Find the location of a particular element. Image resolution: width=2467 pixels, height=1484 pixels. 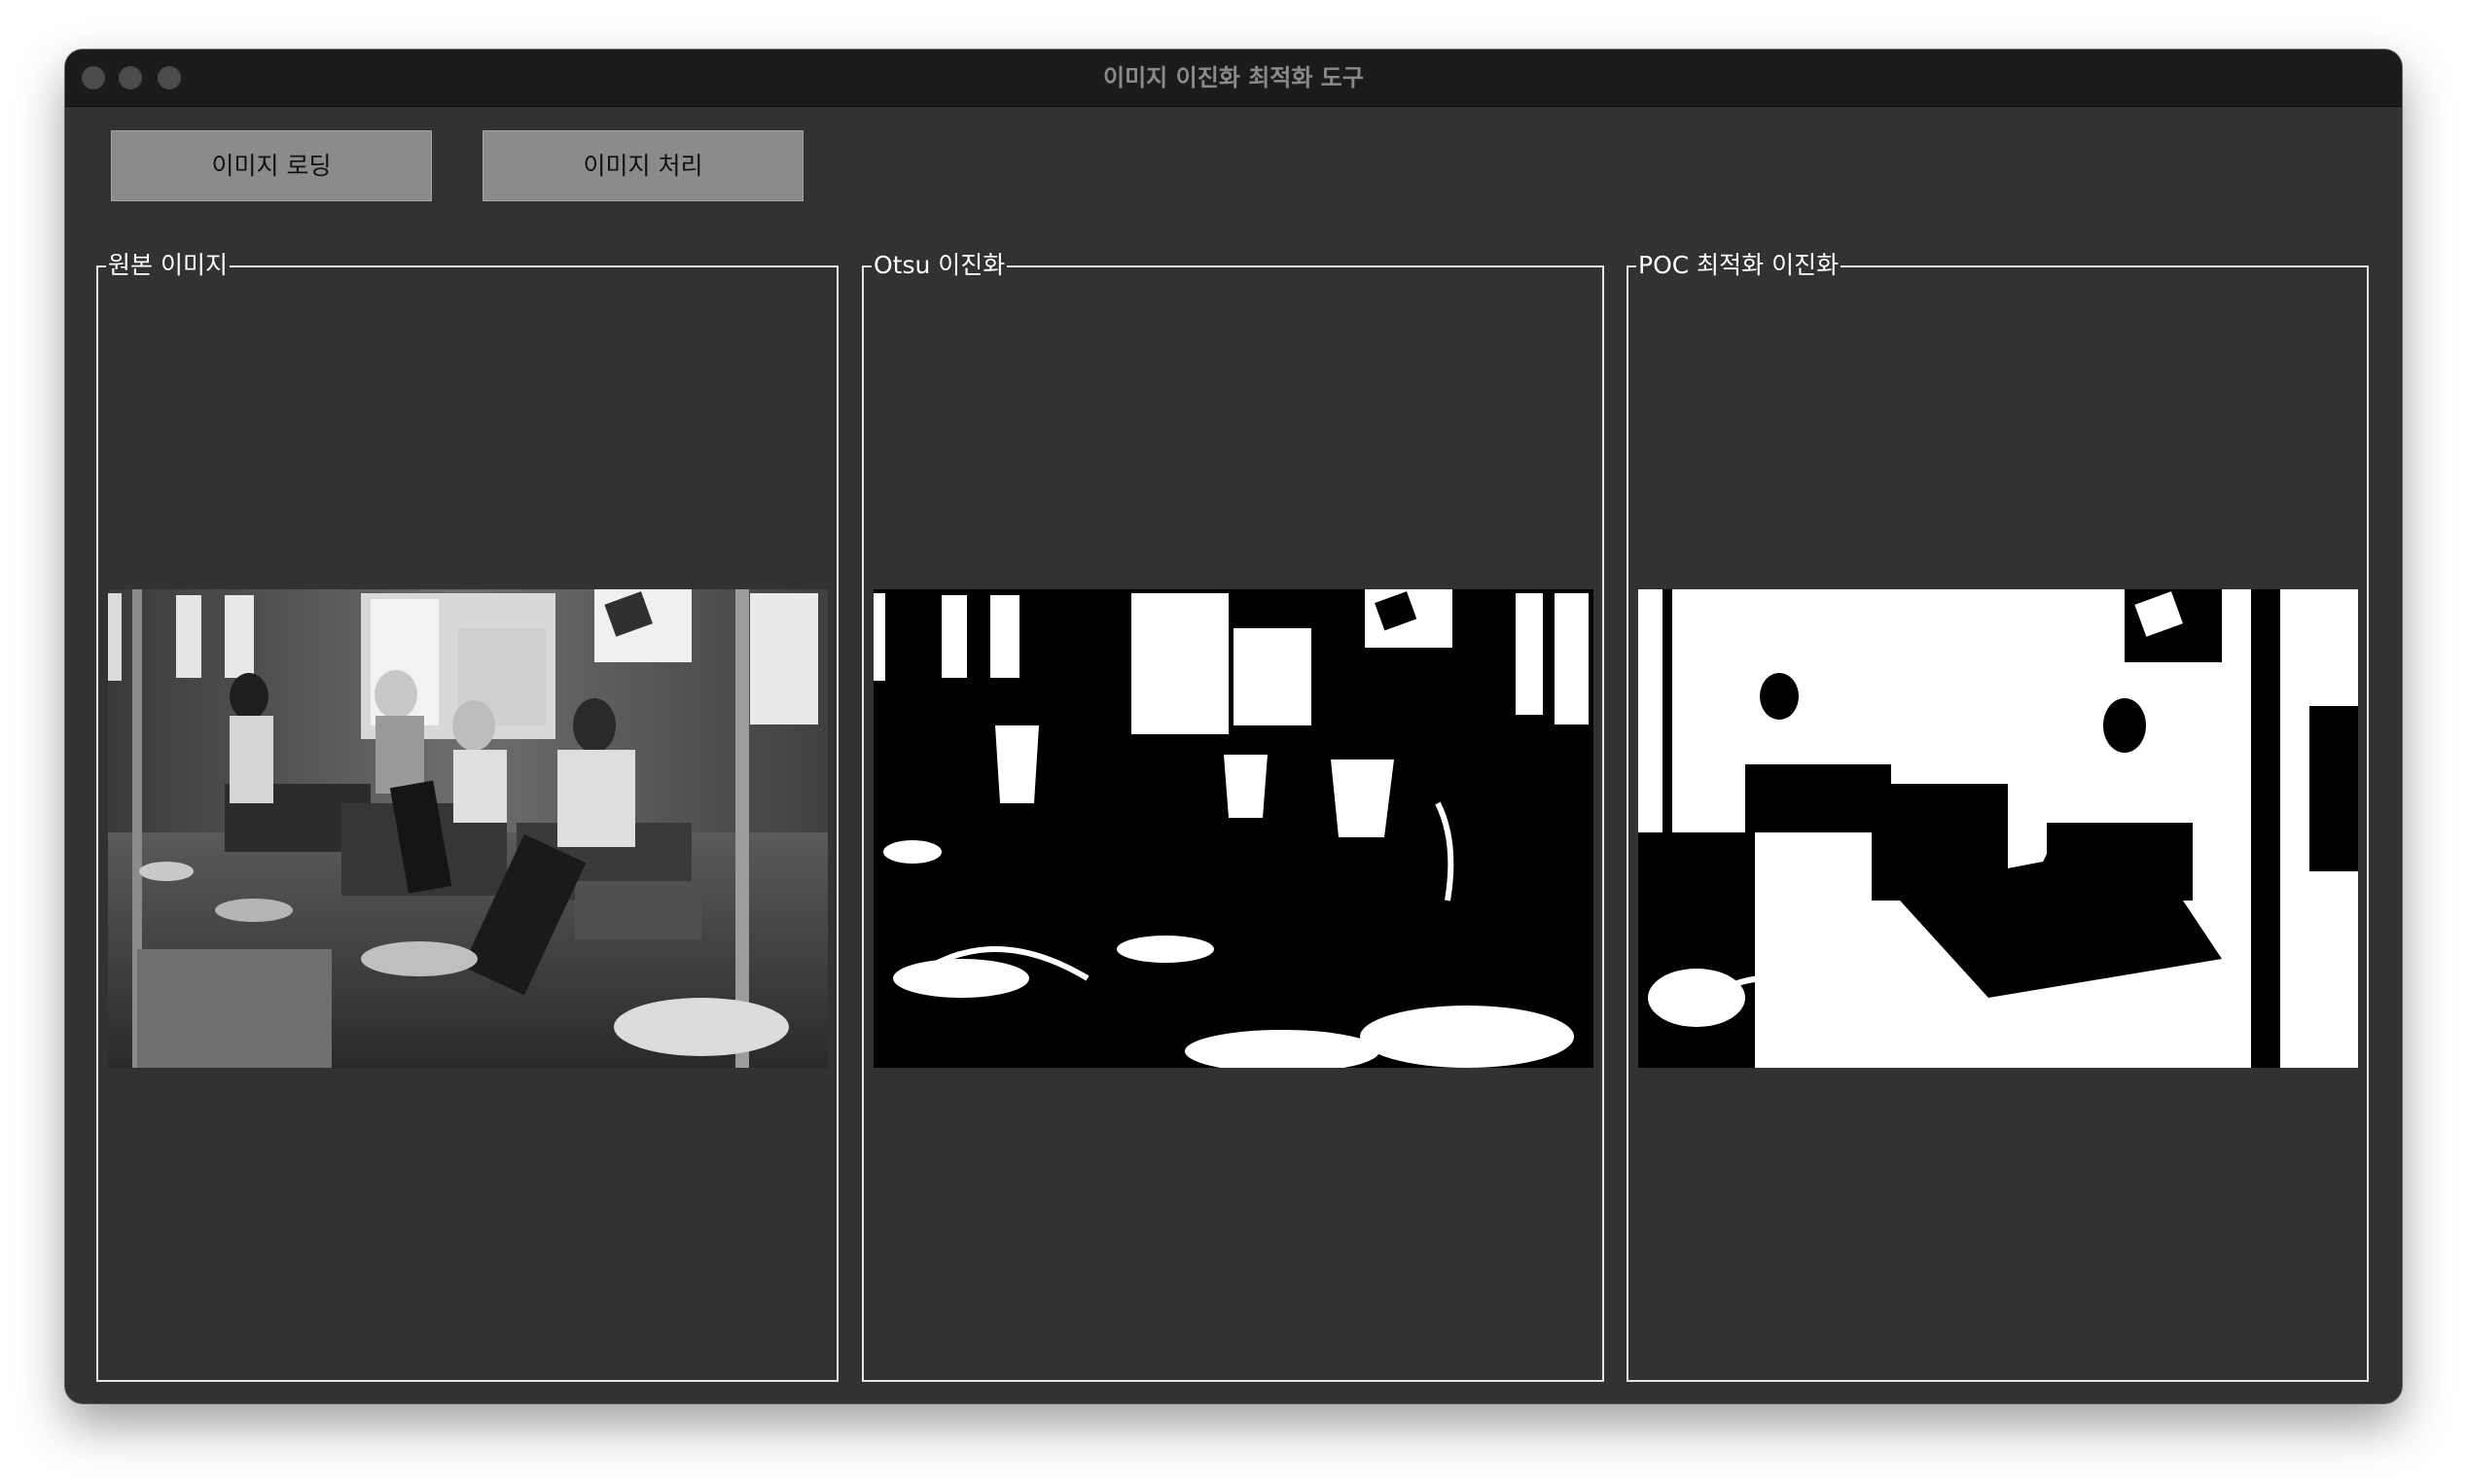

original-image-view is located at coordinates (468, 829).